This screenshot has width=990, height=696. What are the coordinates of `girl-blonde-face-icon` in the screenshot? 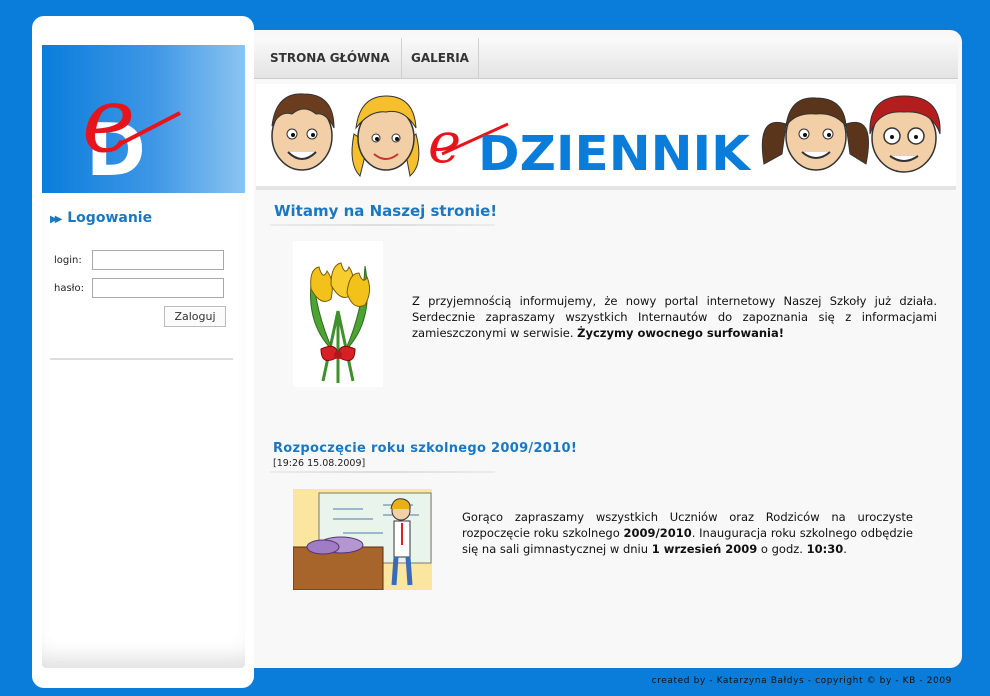 It's located at (385, 136).